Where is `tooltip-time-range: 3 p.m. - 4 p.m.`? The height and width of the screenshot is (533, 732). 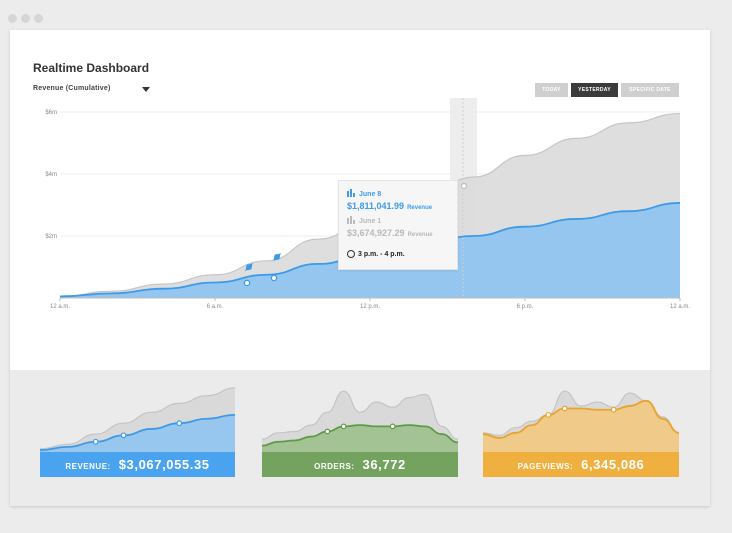 tooltip-time-range: 3 p.m. - 4 p.m. is located at coordinates (376, 254).